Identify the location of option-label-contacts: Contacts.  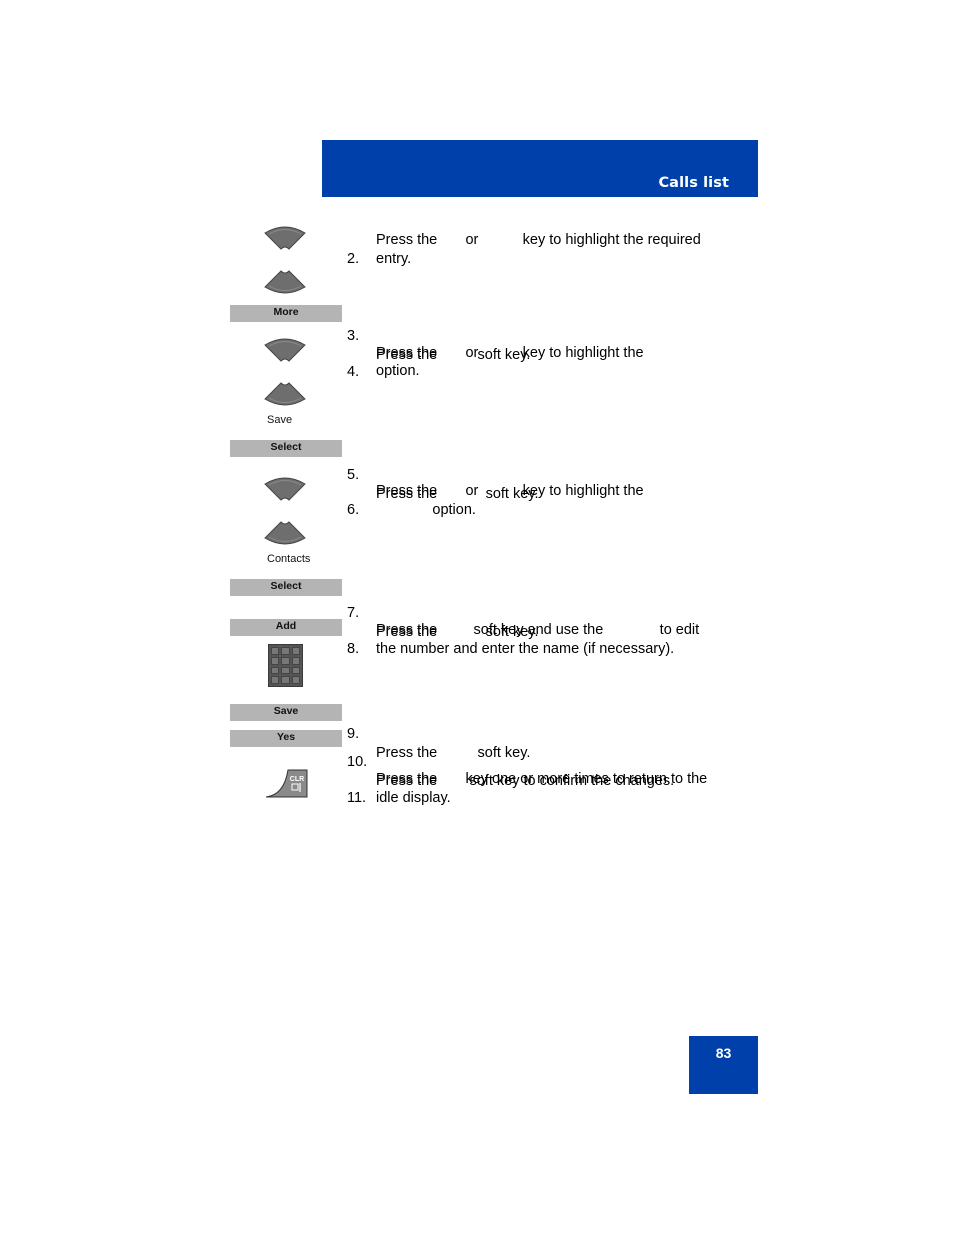
(289, 559).